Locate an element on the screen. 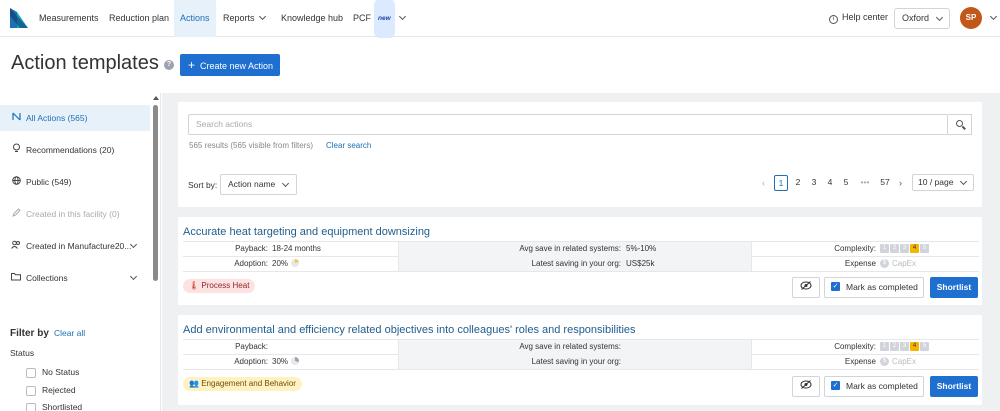  dollar-icon: $ is located at coordinates (884, 264).